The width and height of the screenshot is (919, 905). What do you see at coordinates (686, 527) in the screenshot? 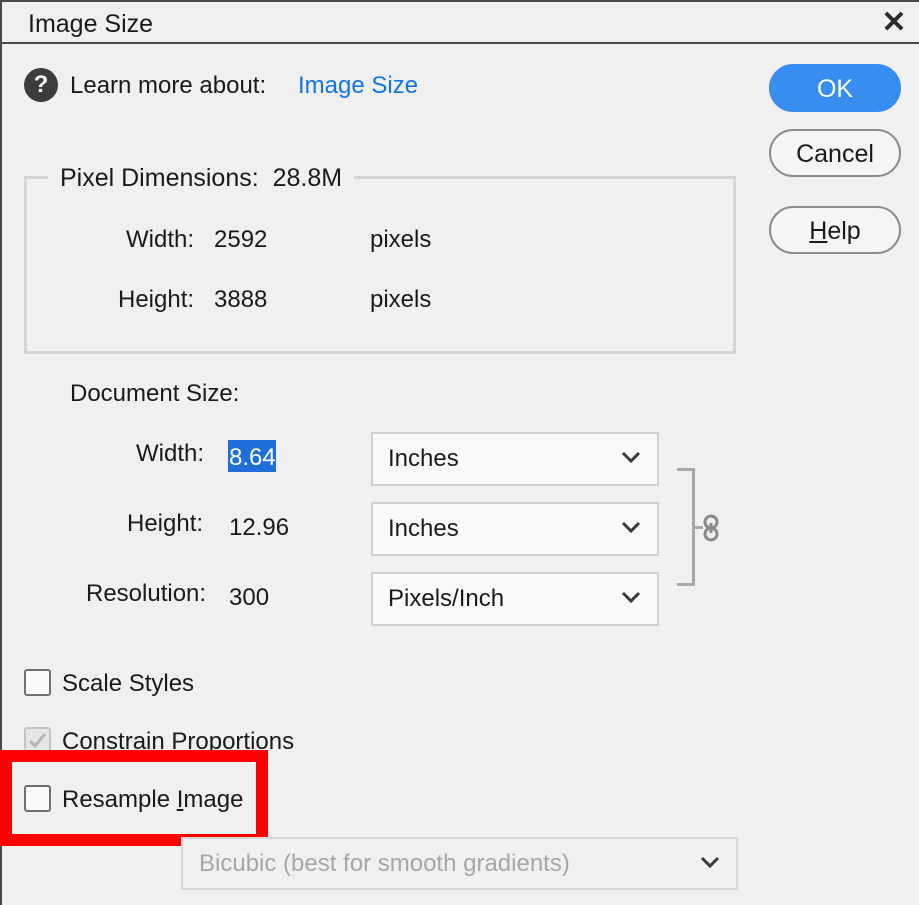
I see `constrain-bracket` at bounding box center [686, 527].